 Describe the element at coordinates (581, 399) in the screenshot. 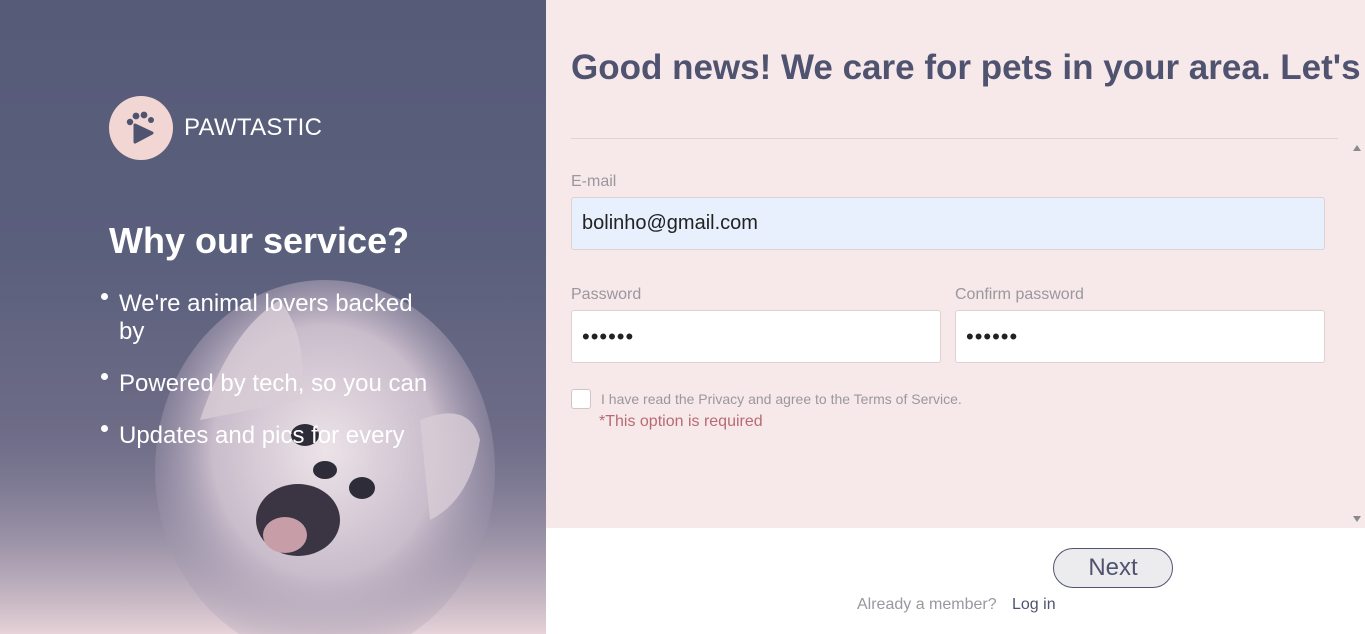

I see `terms-checkbox` at that location.